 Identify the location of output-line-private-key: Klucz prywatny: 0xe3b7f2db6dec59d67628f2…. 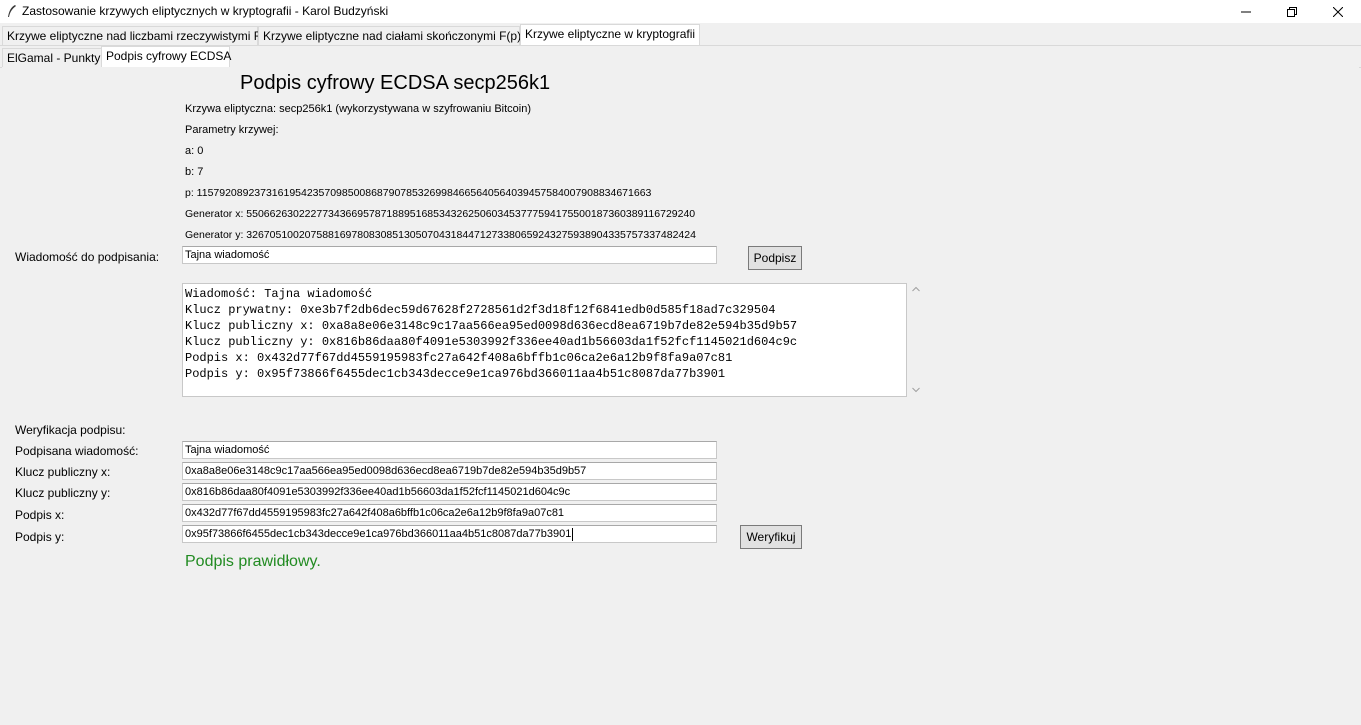
(480, 310).